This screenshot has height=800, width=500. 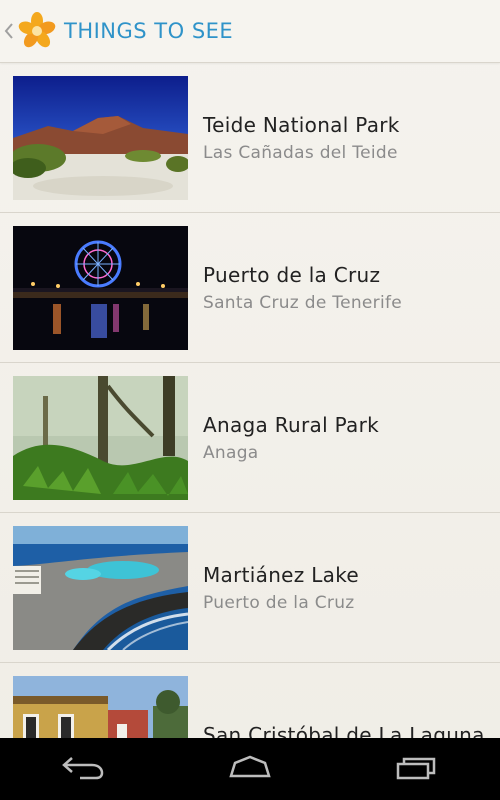 What do you see at coordinates (302, 288) in the screenshot?
I see `list-item-texts: Puerto de la Cruz Santa Cruz de Tenerife` at bounding box center [302, 288].